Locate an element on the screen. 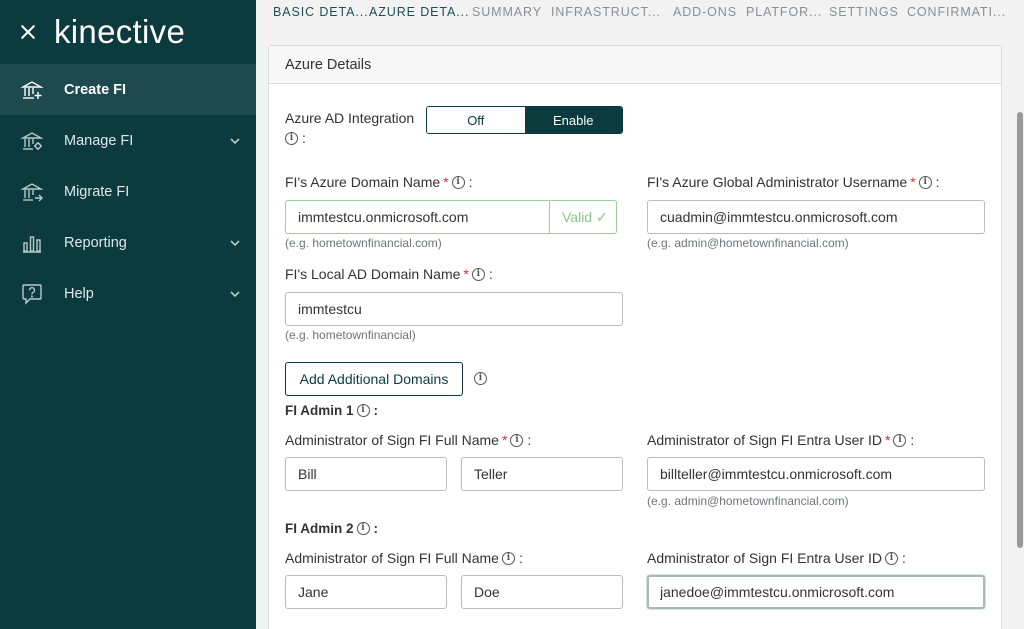 The width and height of the screenshot is (1024, 629). scrollbar-thumb is located at coordinates (1020, 330).